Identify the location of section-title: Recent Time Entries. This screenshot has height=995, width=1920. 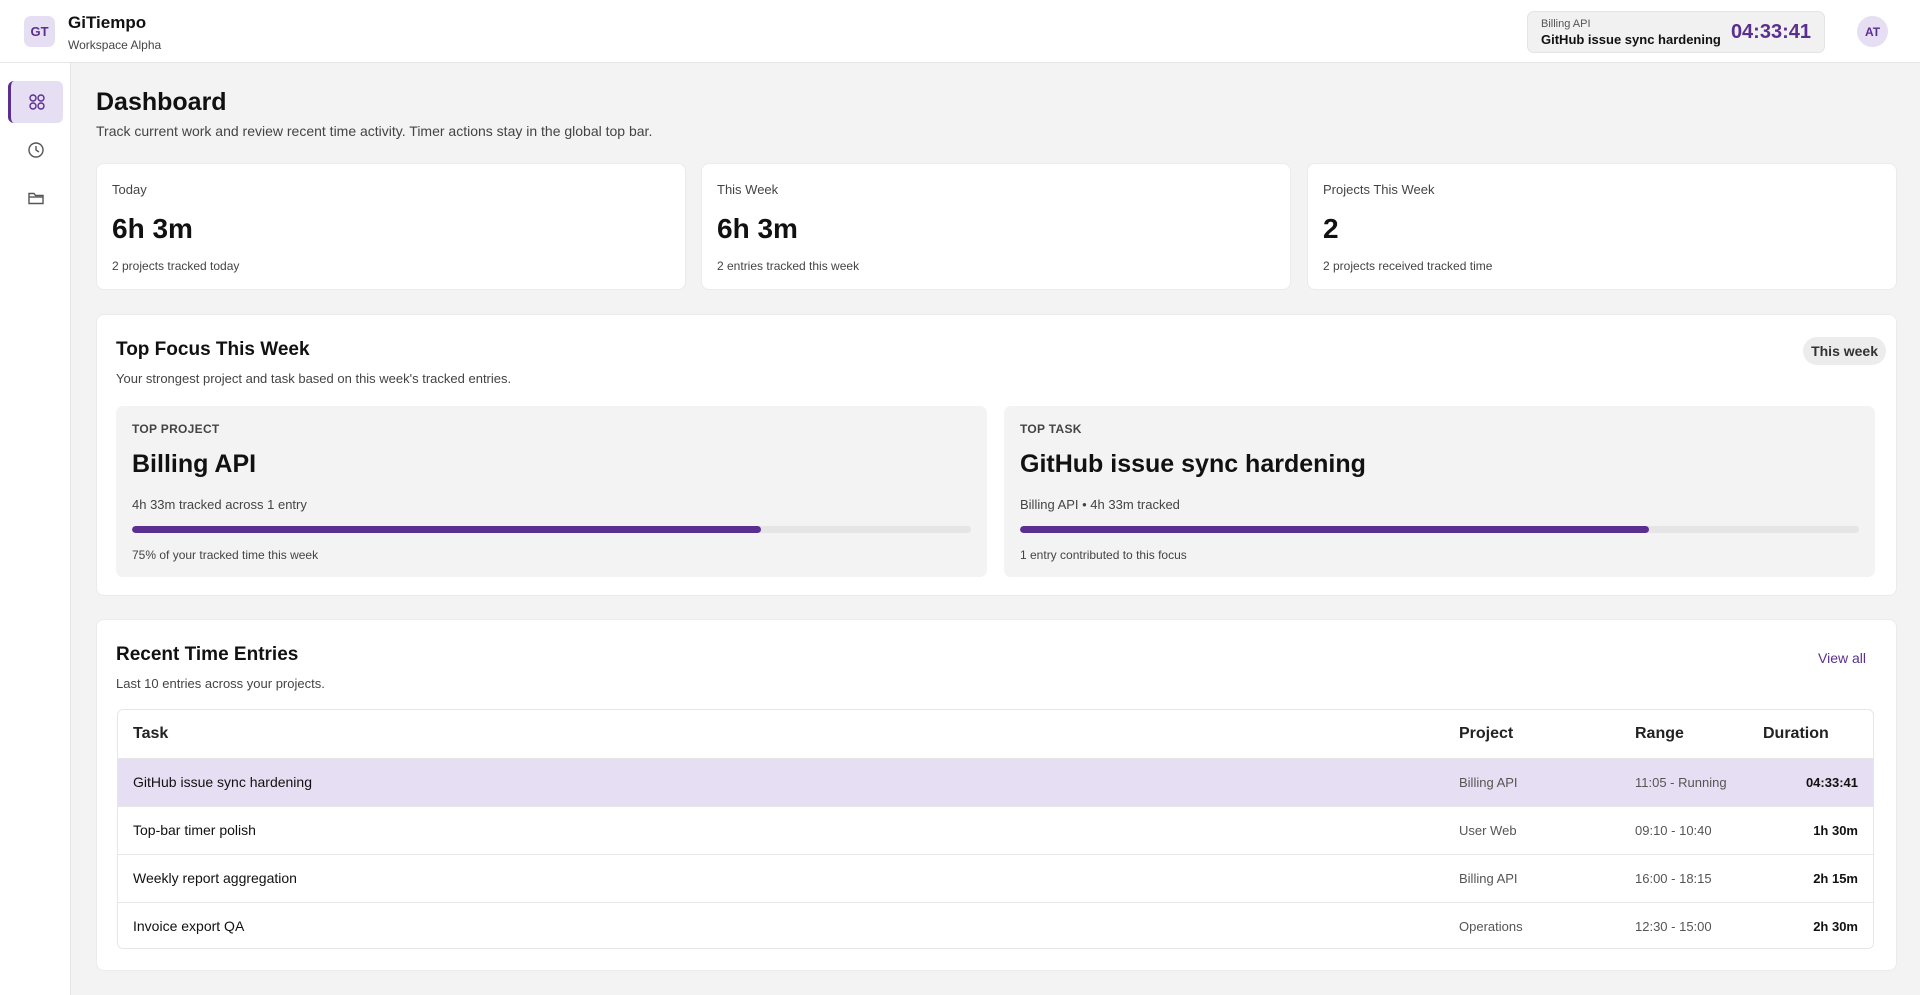
(207, 654).